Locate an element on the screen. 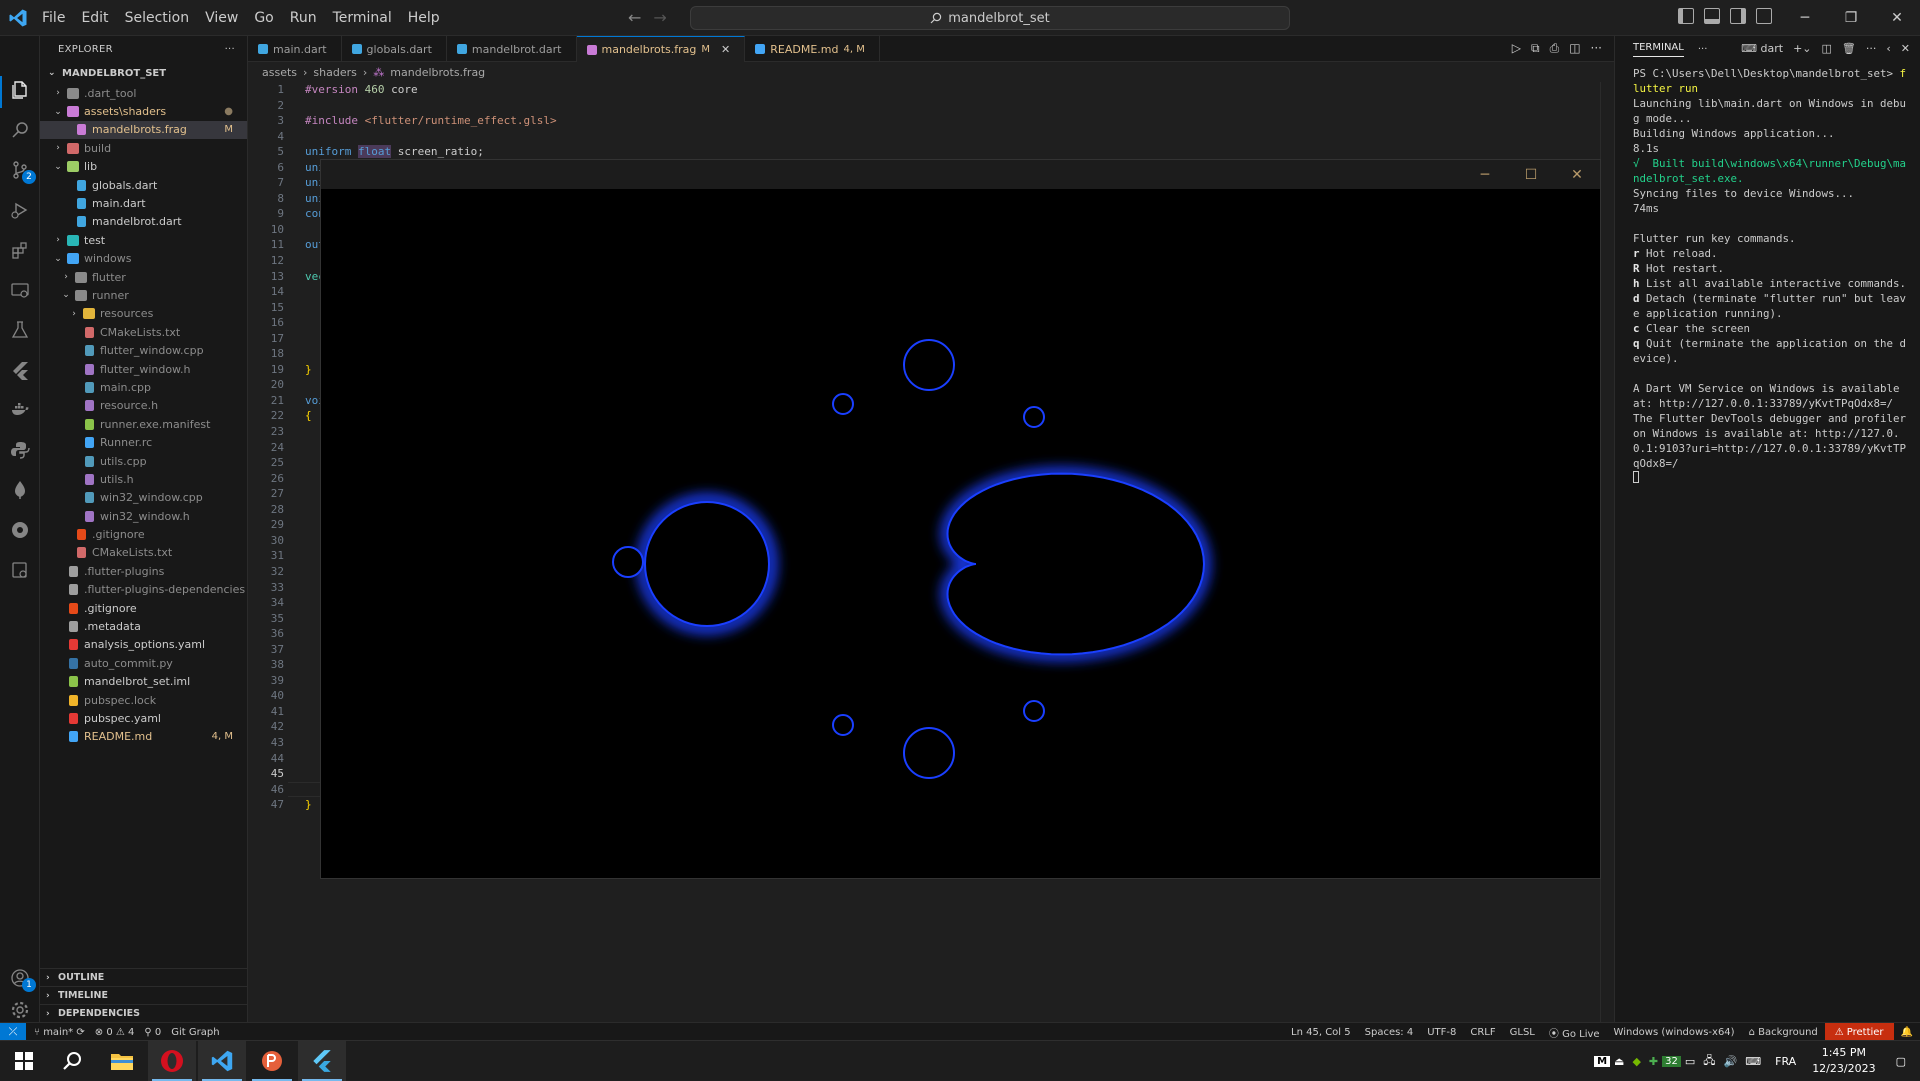  terminal-shell-icon: ⌨ dart is located at coordinates (1762, 48).